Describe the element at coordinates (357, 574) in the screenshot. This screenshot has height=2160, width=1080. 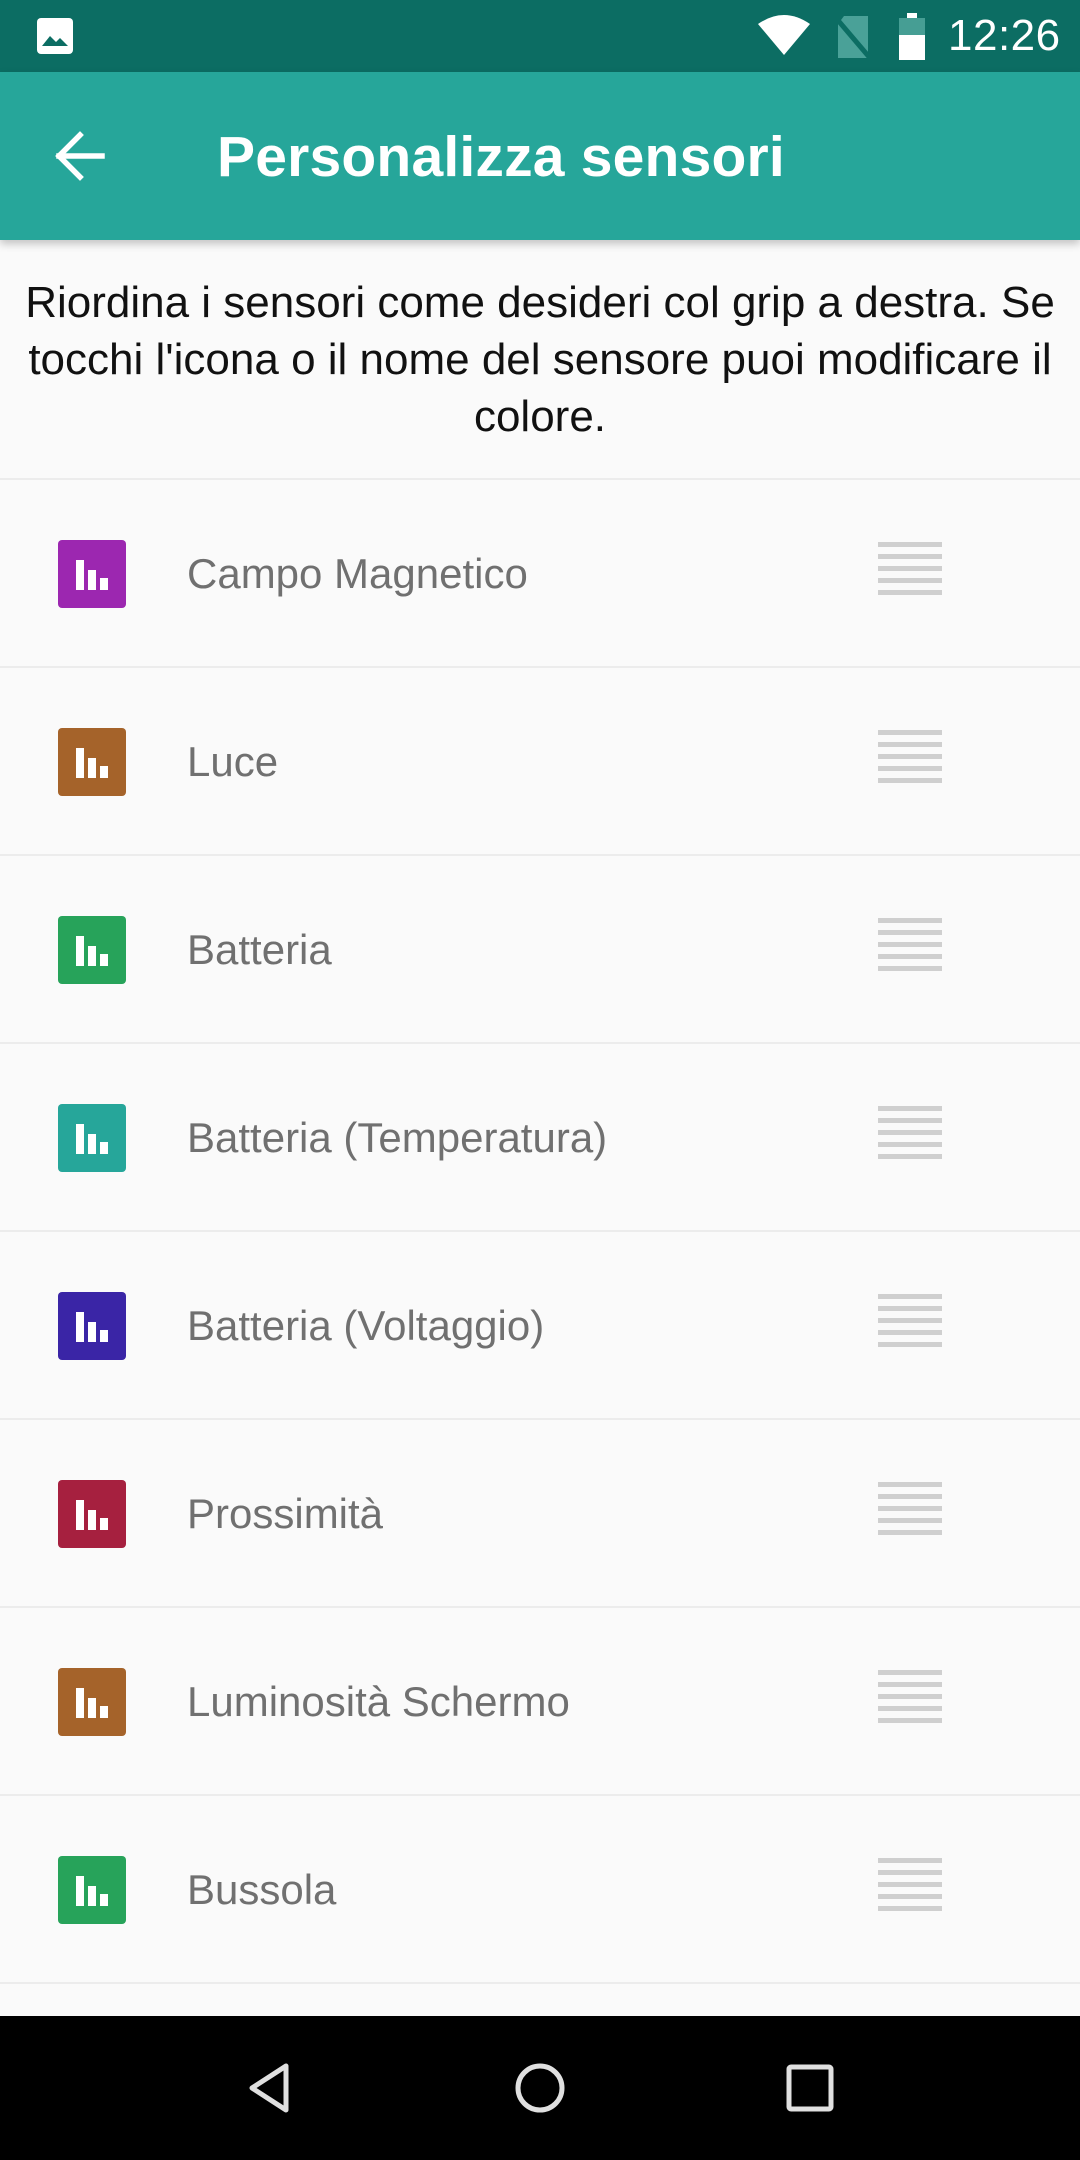
I see `sensor-name: Campo Magnetico` at that location.